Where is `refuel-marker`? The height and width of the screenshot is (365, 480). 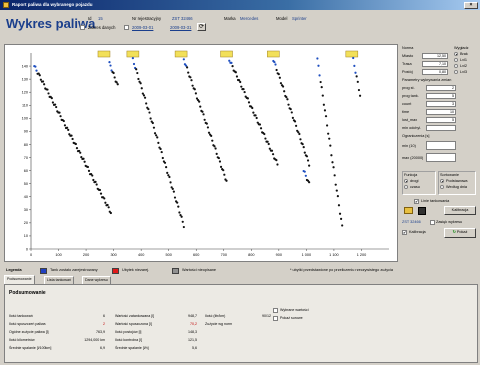
refuel-marker is located at coordinates (133, 54).